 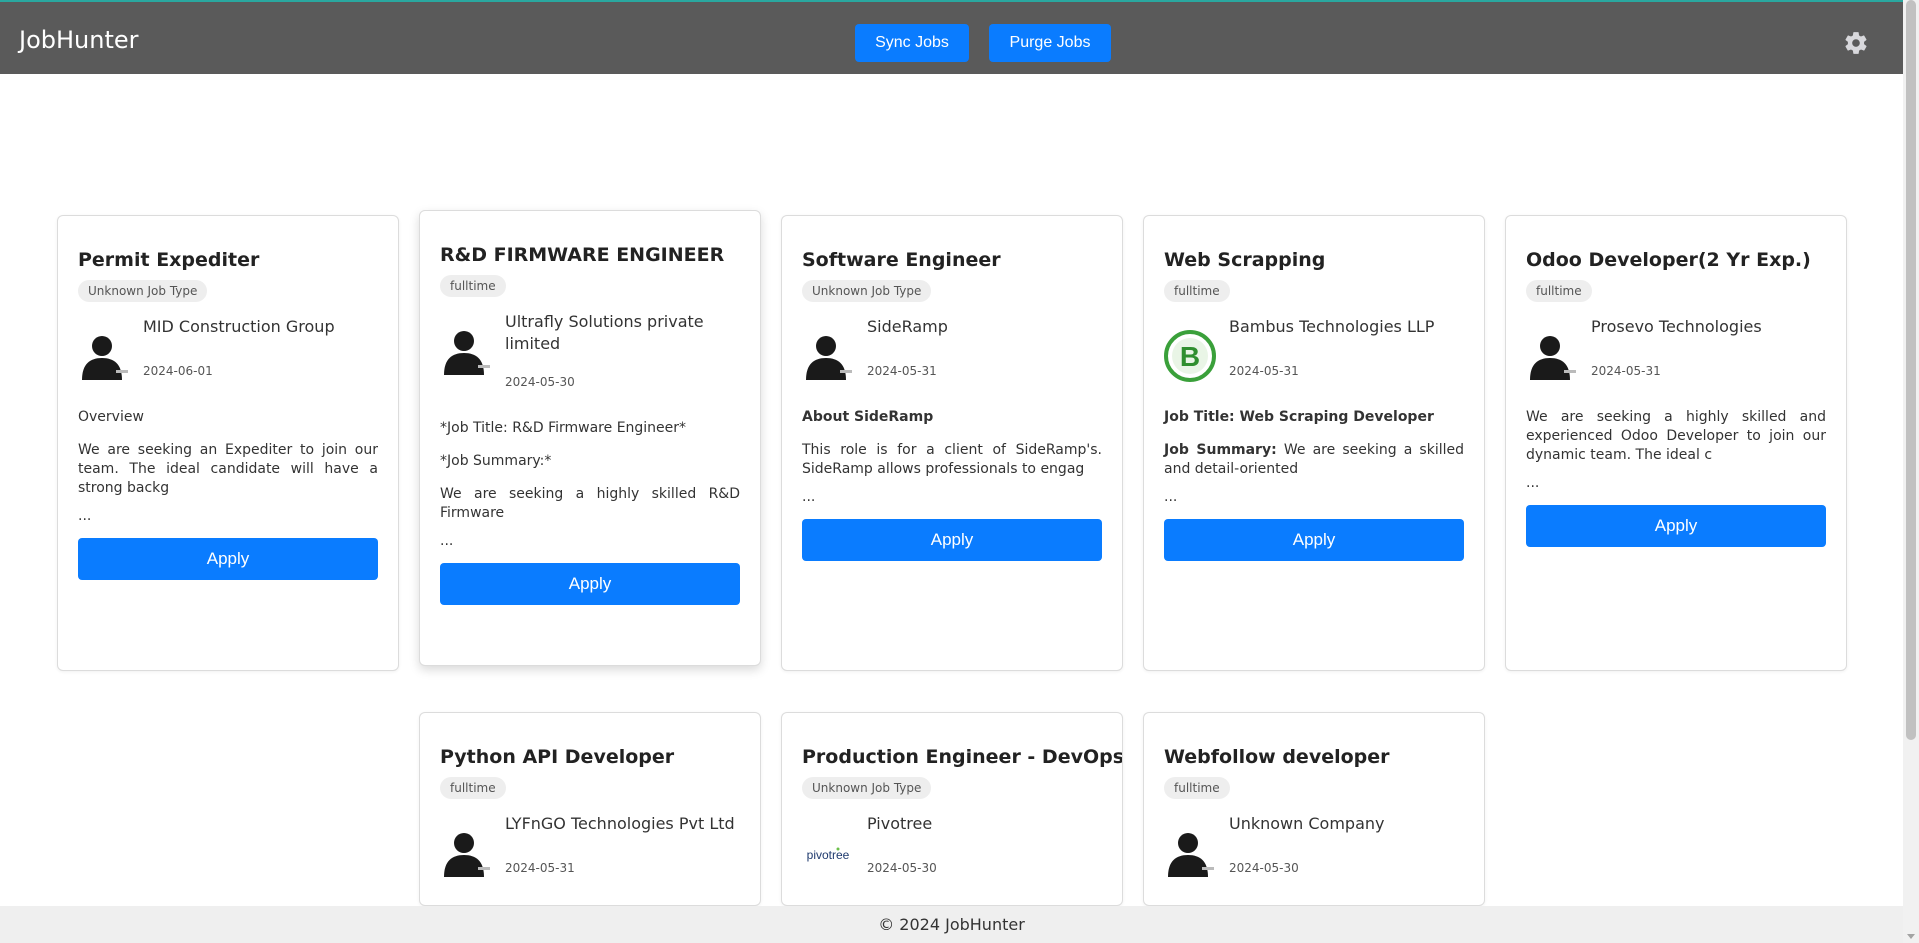 What do you see at coordinates (912, 43) in the screenshot?
I see `sync-jobs-button: Sync Jobs` at bounding box center [912, 43].